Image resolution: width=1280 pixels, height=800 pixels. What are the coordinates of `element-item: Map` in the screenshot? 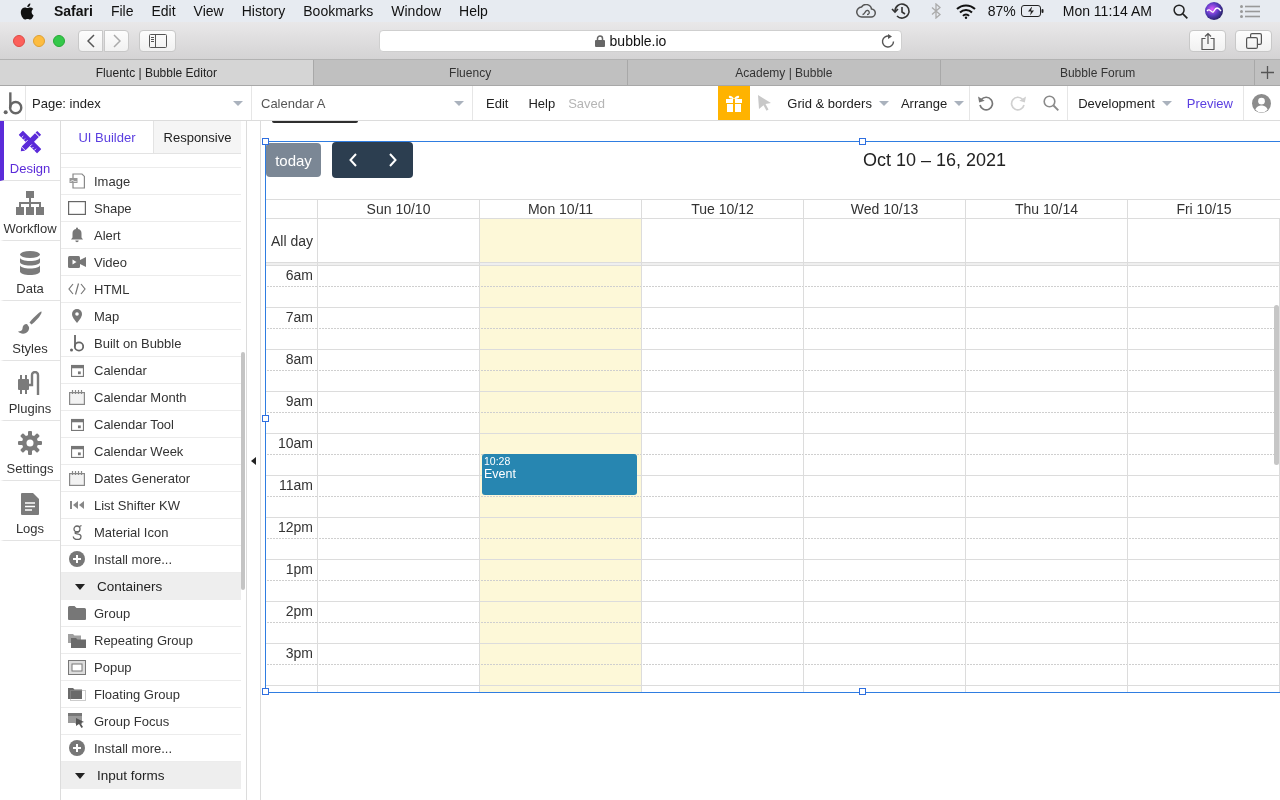 It's located at (151, 316).